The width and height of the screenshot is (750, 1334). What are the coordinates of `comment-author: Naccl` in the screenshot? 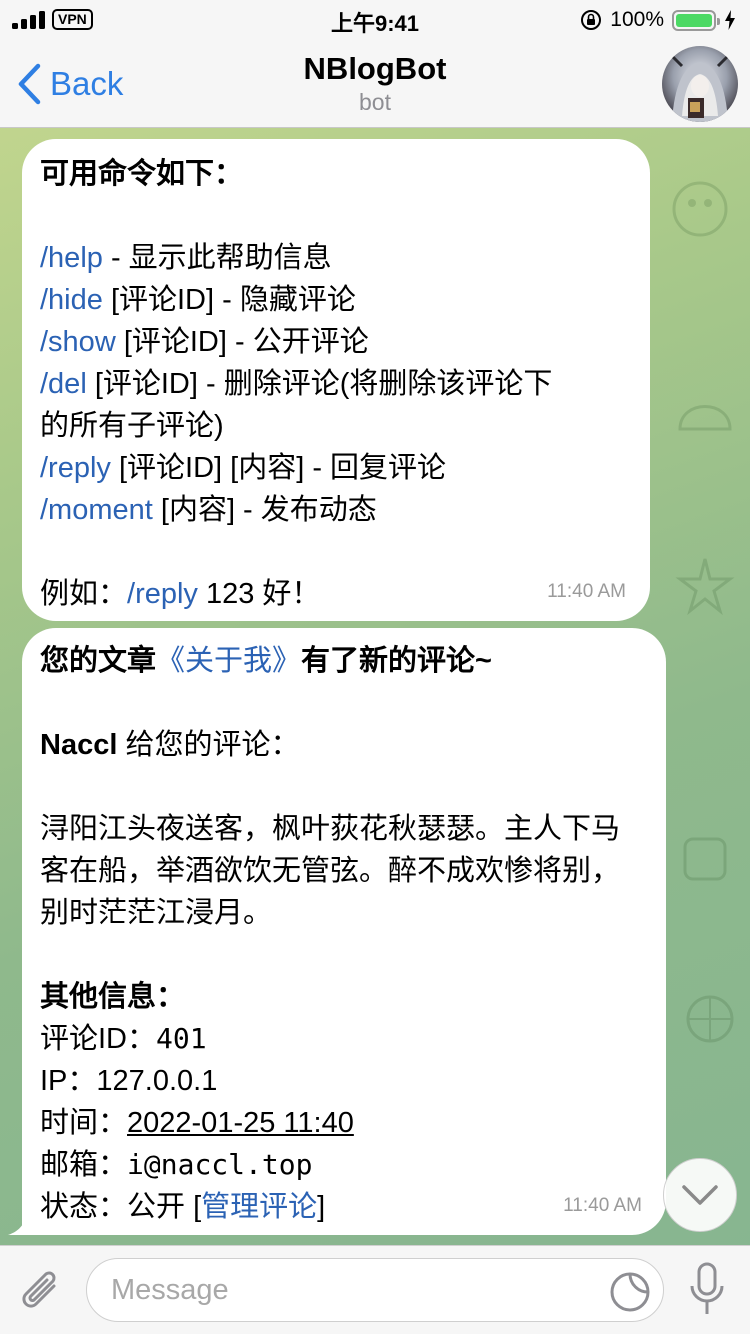 It's located at (79, 745).